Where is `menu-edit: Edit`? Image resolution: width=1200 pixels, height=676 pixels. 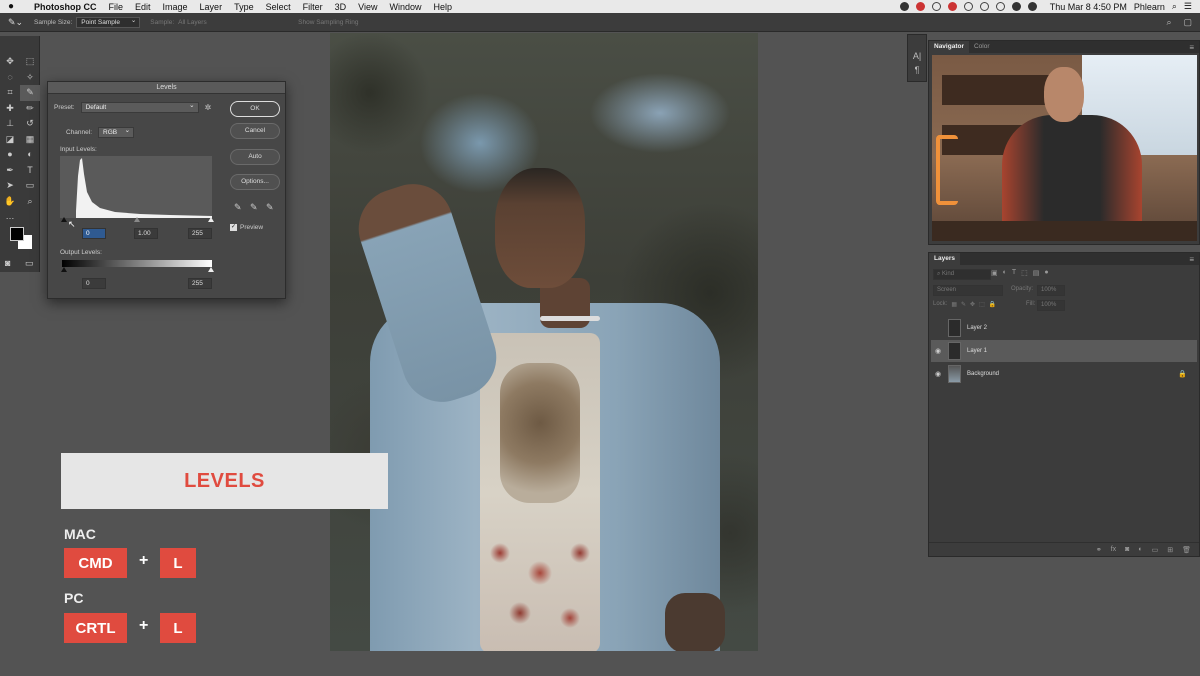 menu-edit: Edit is located at coordinates (143, 7).